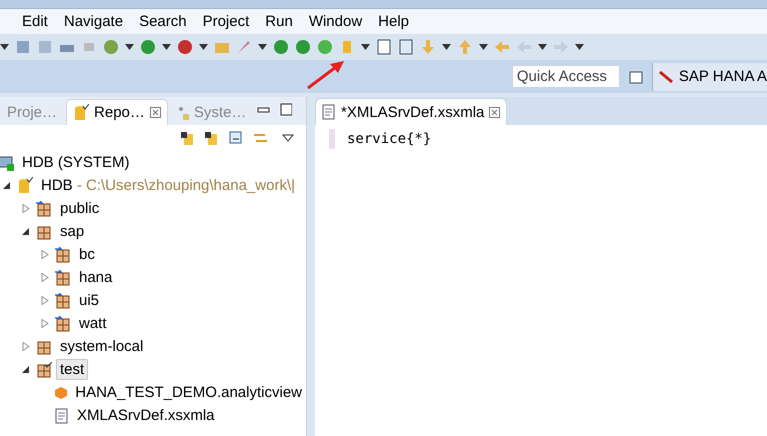 The width and height of the screenshot is (767, 436). I want to click on annotation-arrow, so click(326, 75).